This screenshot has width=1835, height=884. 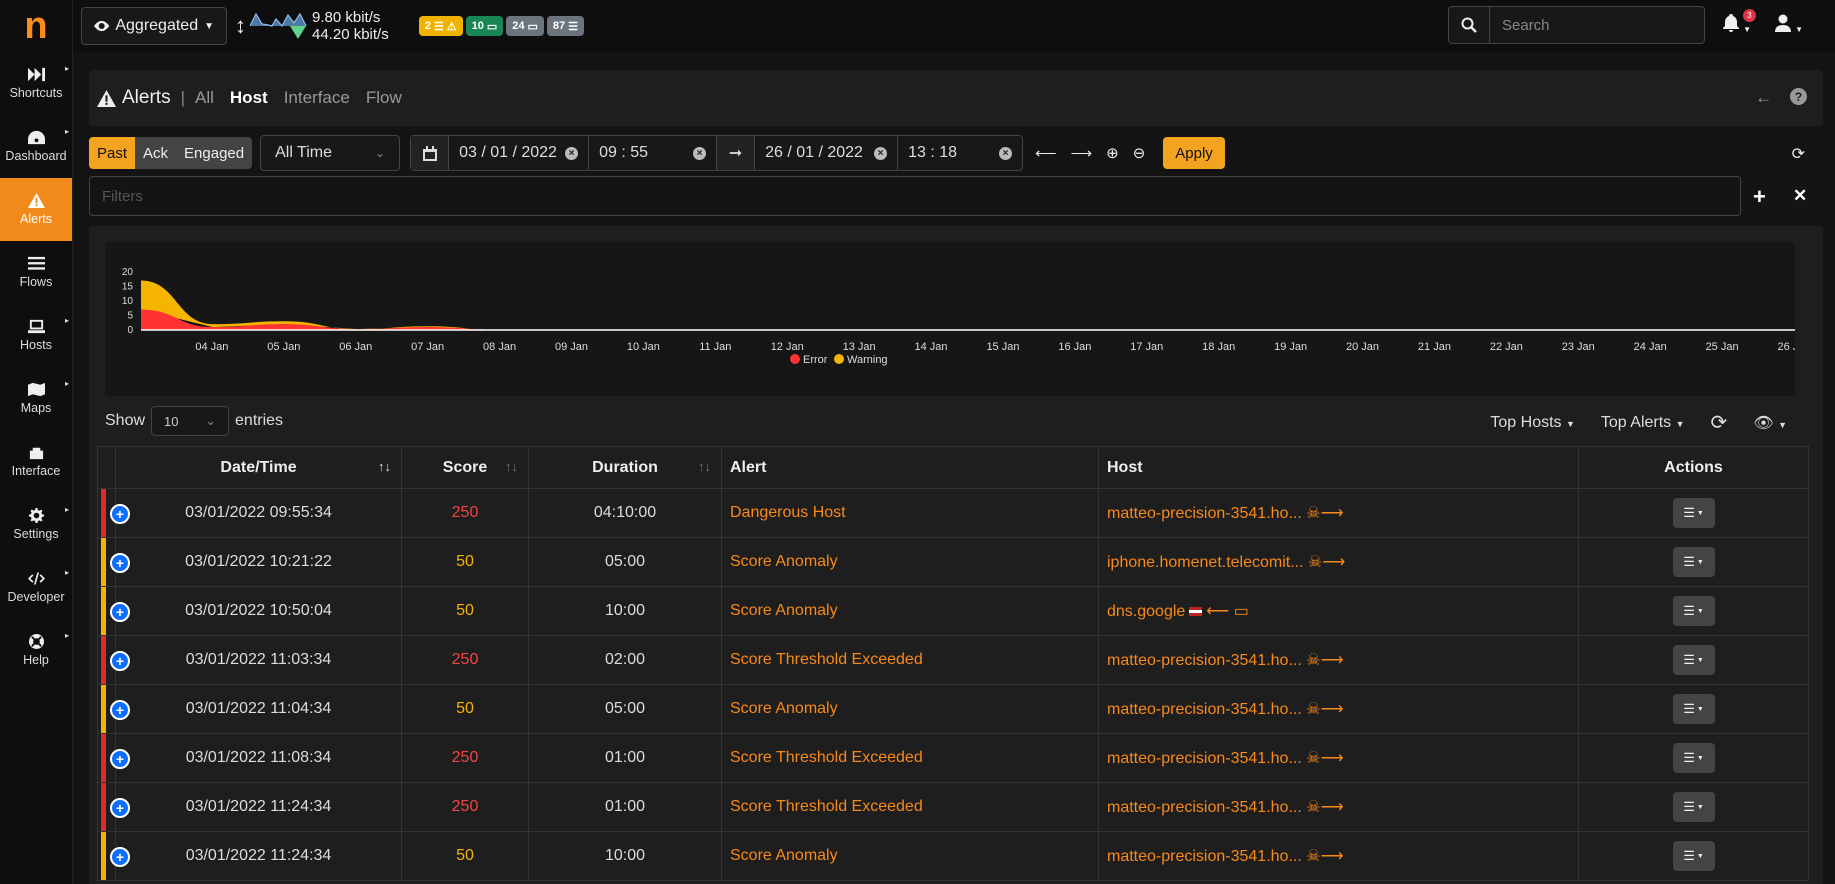 What do you see at coordinates (465, 467) in the screenshot?
I see `column-header-score: Score ↑↓` at bounding box center [465, 467].